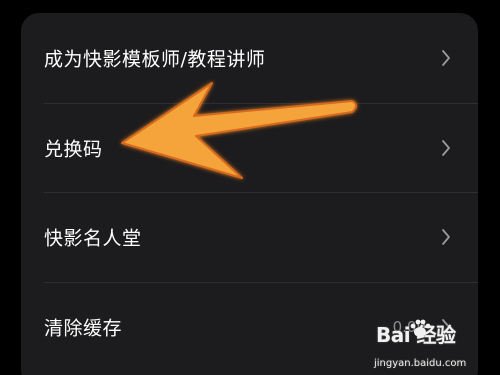 This screenshot has width=500, height=375. What do you see at coordinates (93, 238) in the screenshot?
I see `menu-item-label: 快影名人堂` at bounding box center [93, 238].